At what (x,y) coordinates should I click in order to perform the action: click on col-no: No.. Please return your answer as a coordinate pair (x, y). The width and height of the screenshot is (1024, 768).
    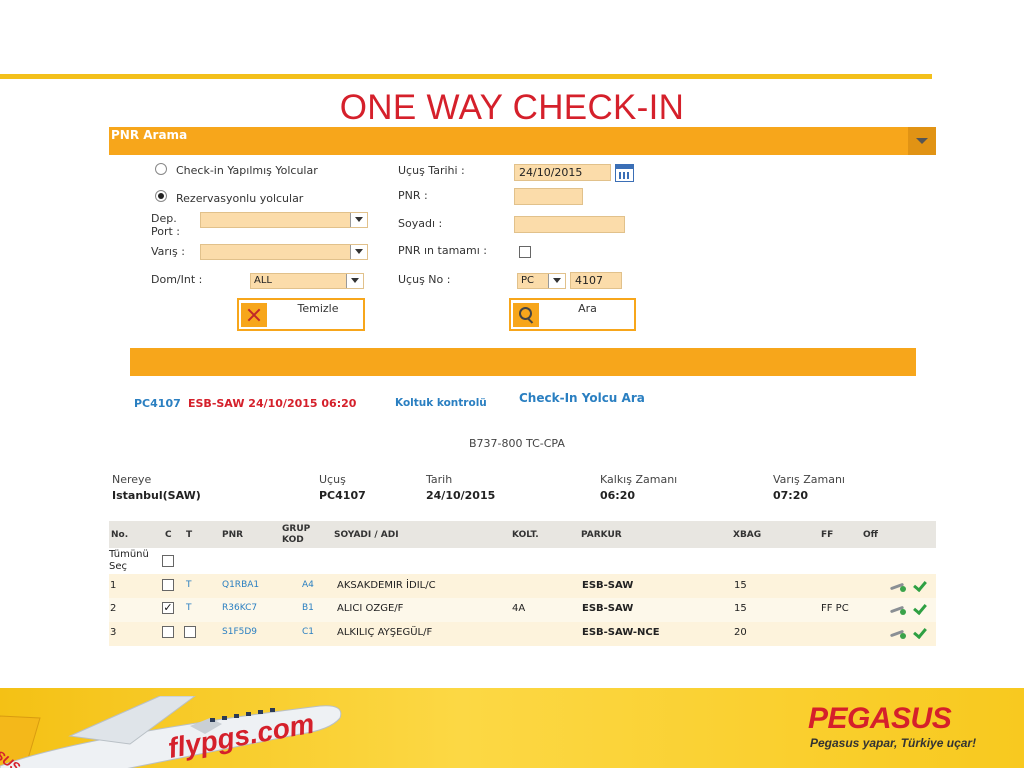
    Looking at the image, I should click on (120, 535).